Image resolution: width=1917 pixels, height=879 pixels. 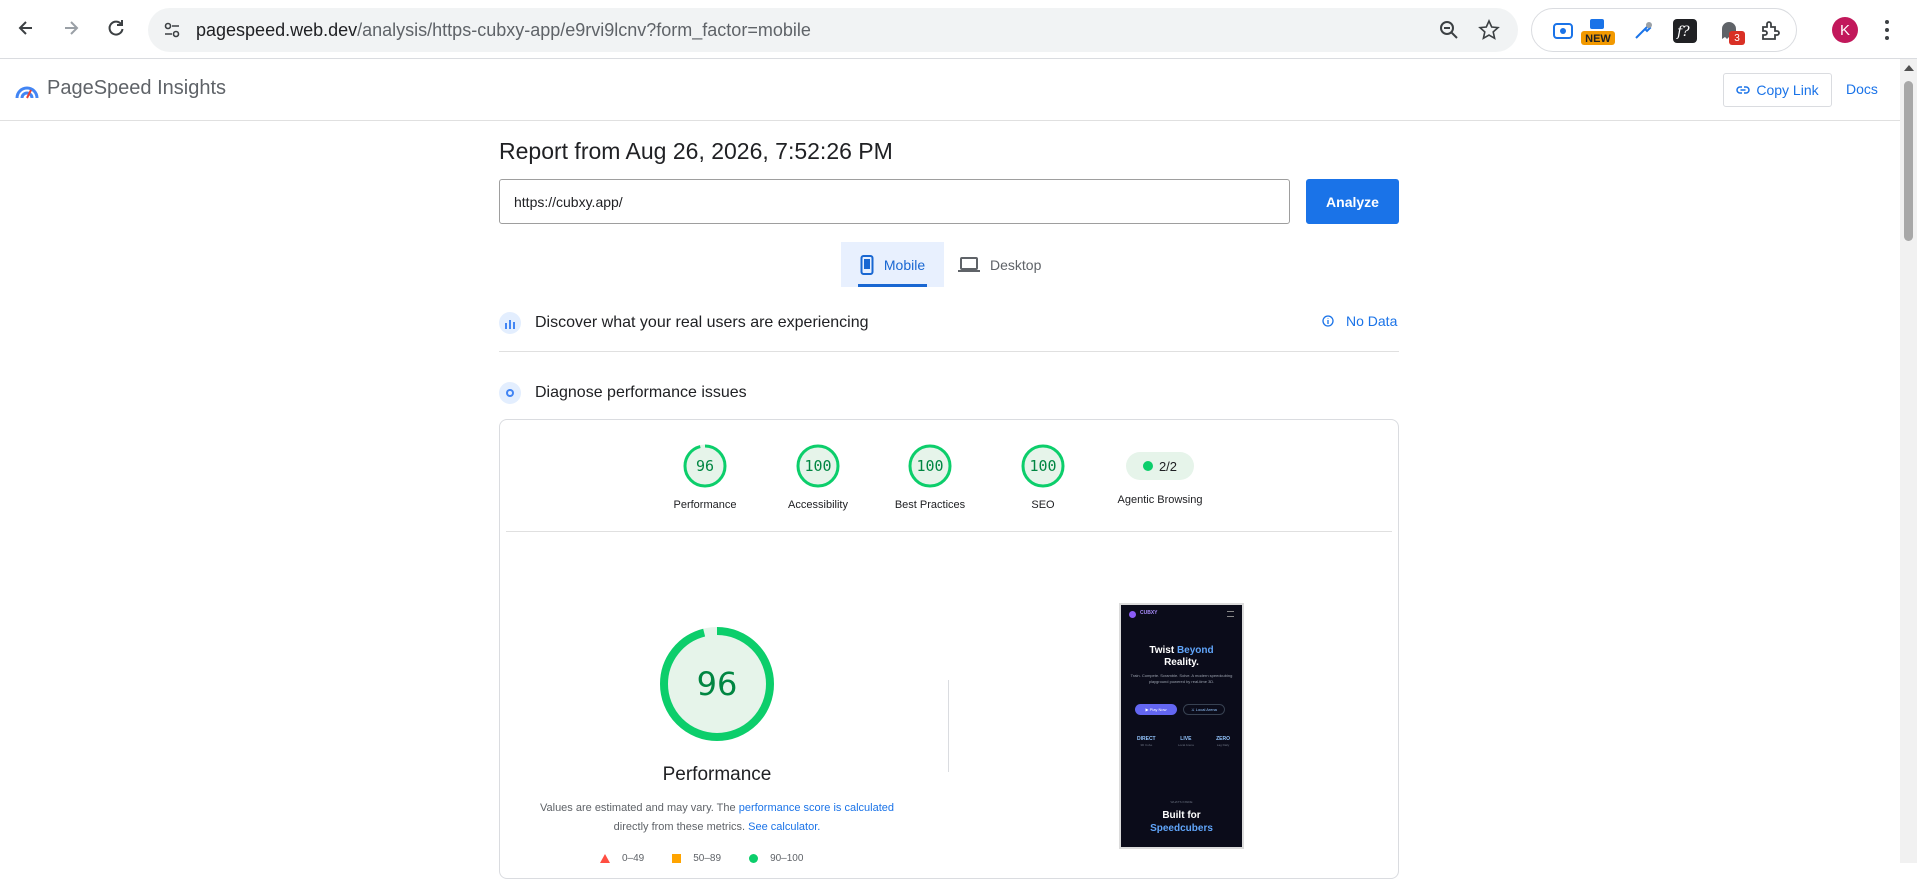 What do you see at coordinates (894, 201) in the screenshot?
I see `url-input` at bounding box center [894, 201].